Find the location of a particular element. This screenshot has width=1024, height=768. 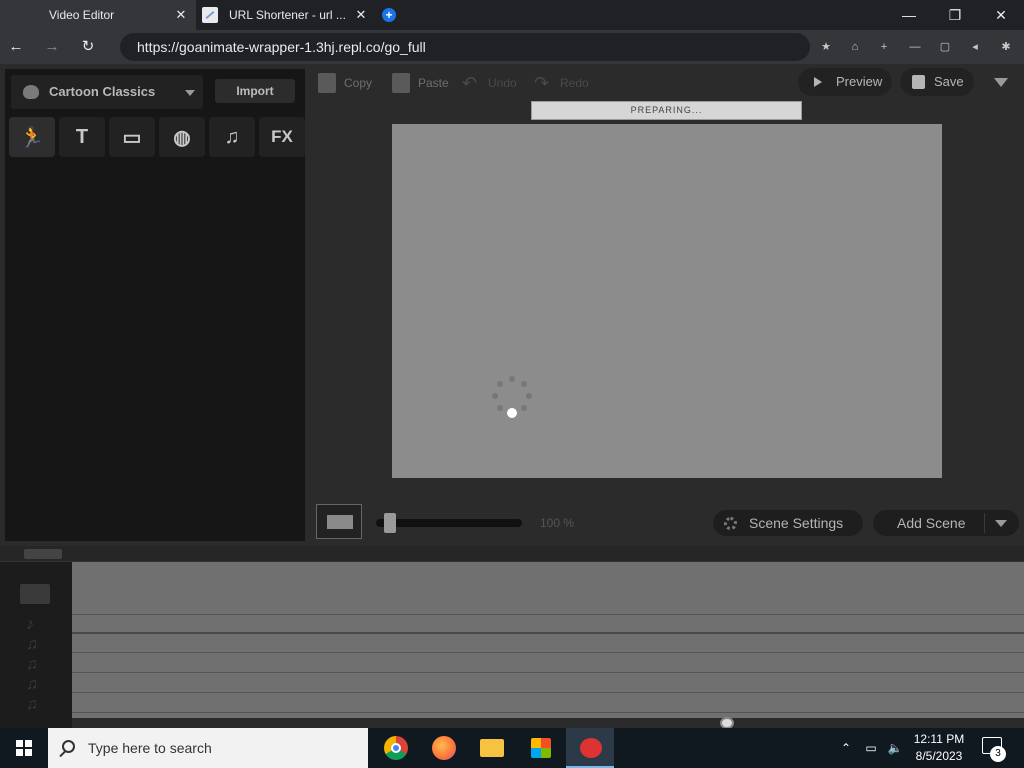

preview-button: Preview is located at coordinates (845, 82).